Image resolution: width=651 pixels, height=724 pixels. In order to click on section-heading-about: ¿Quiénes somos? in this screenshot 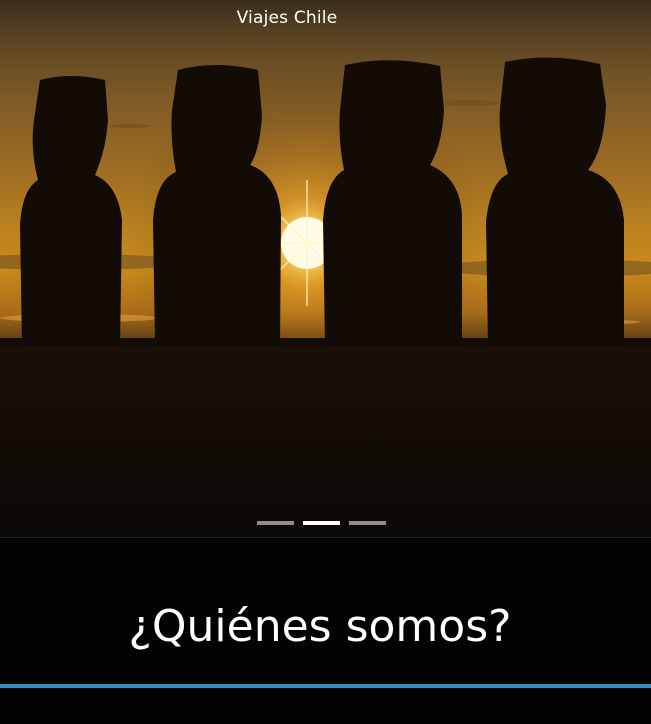, I will do `click(320, 626)`.